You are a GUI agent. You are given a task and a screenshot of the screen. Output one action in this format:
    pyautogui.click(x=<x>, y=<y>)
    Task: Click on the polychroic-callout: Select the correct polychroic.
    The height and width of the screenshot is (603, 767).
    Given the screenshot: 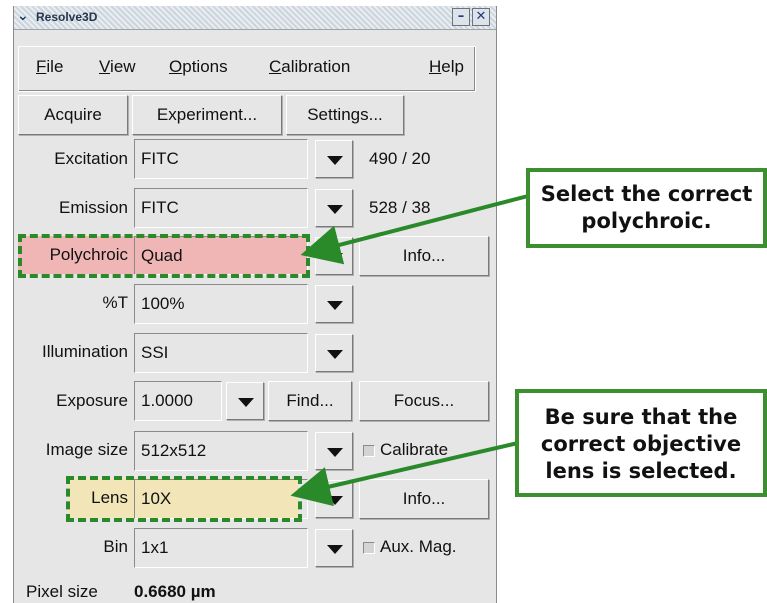 What is the action you would take?
    pyautogui.click(x=646, y=208)
    